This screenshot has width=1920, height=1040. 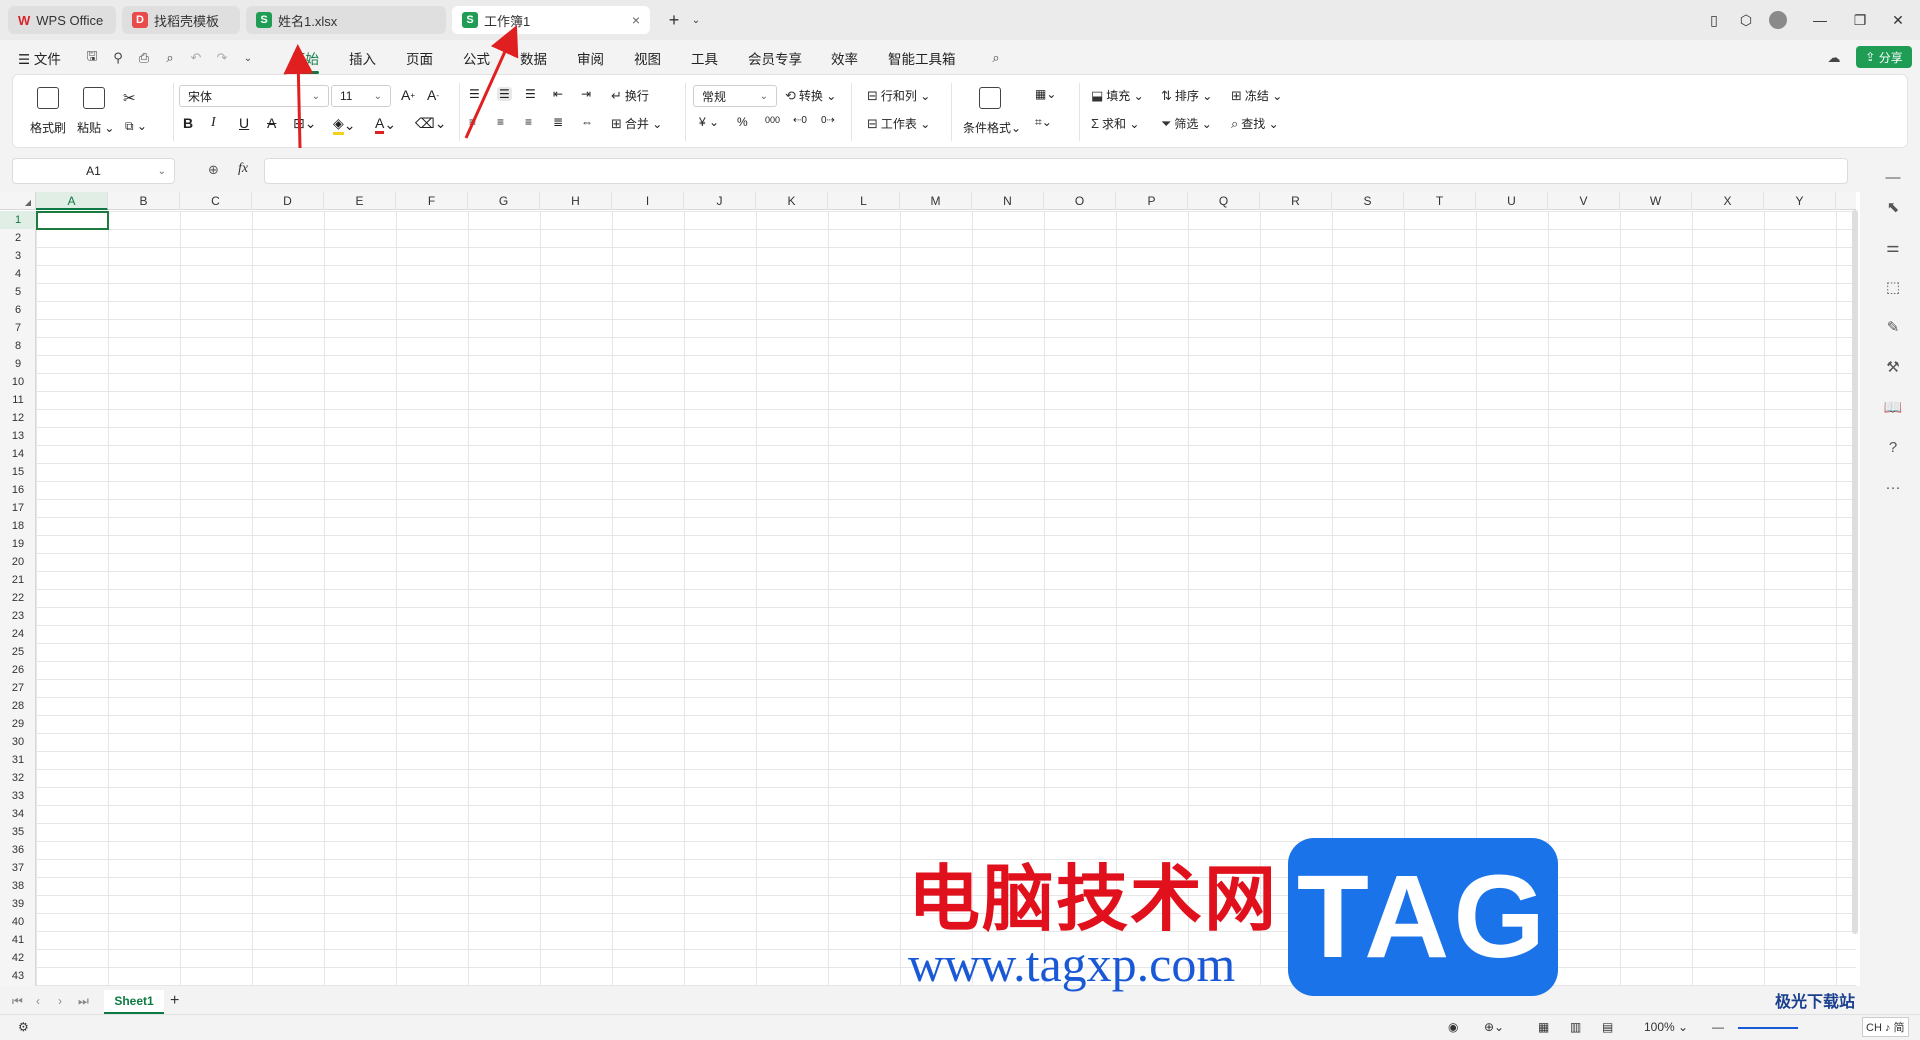 What do you see at coordinates (590, 58) in the screenshot?
I see `tab-review: 审阅` at bounding box center [590, 58].